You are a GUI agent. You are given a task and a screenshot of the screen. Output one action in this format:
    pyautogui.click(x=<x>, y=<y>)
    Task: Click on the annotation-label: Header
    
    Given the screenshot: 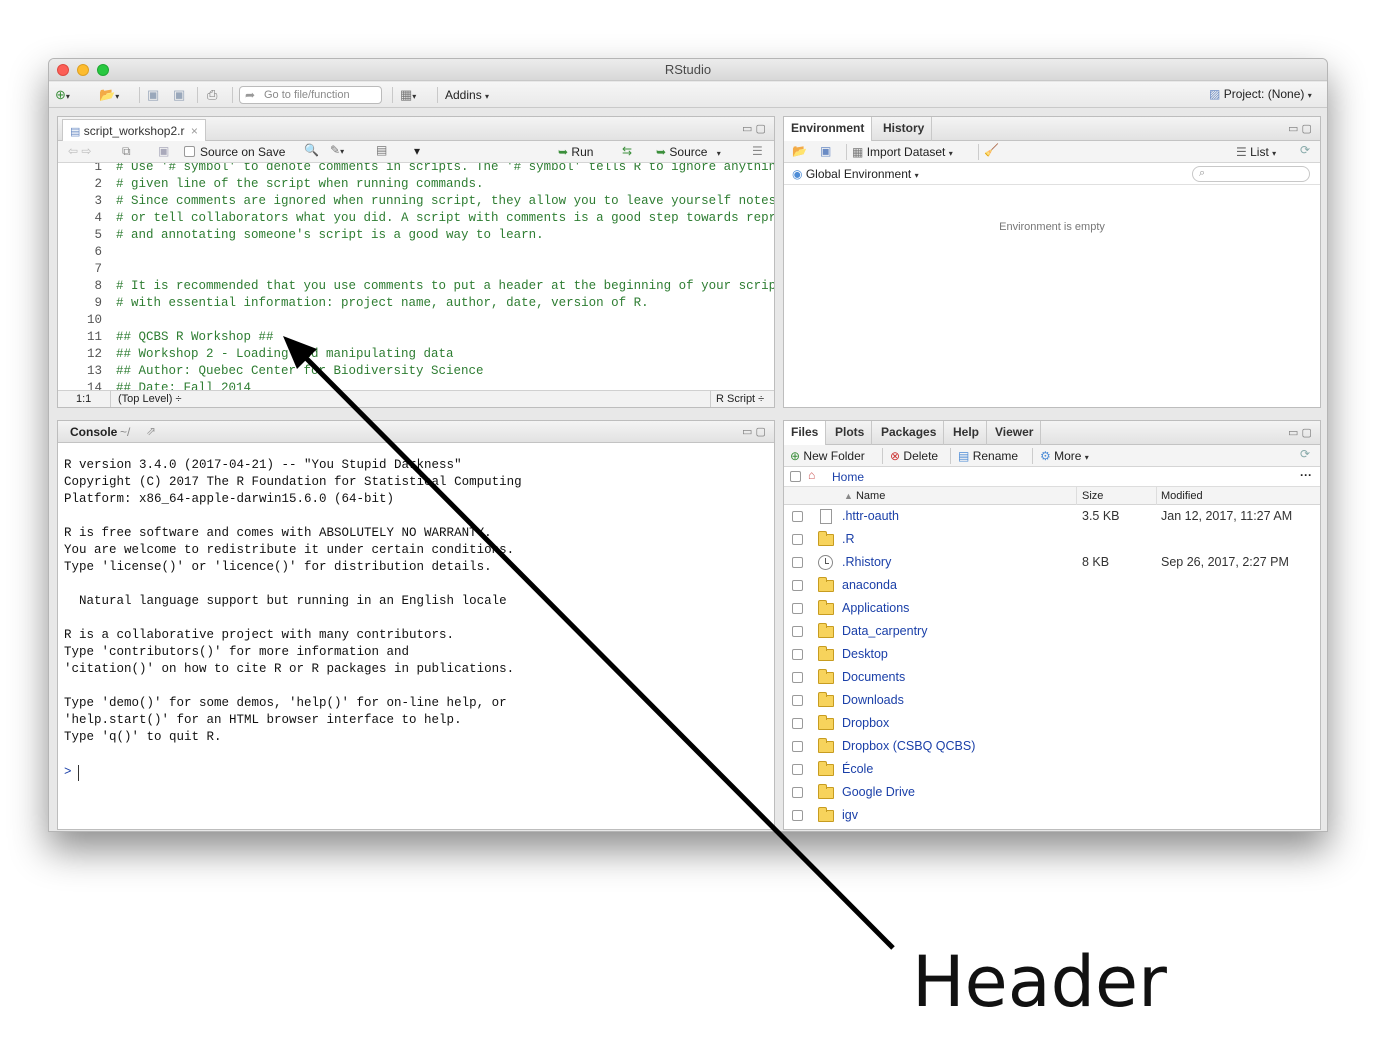 What is the action you would take?
    pyautogui.click(x=1039, y=982)
    